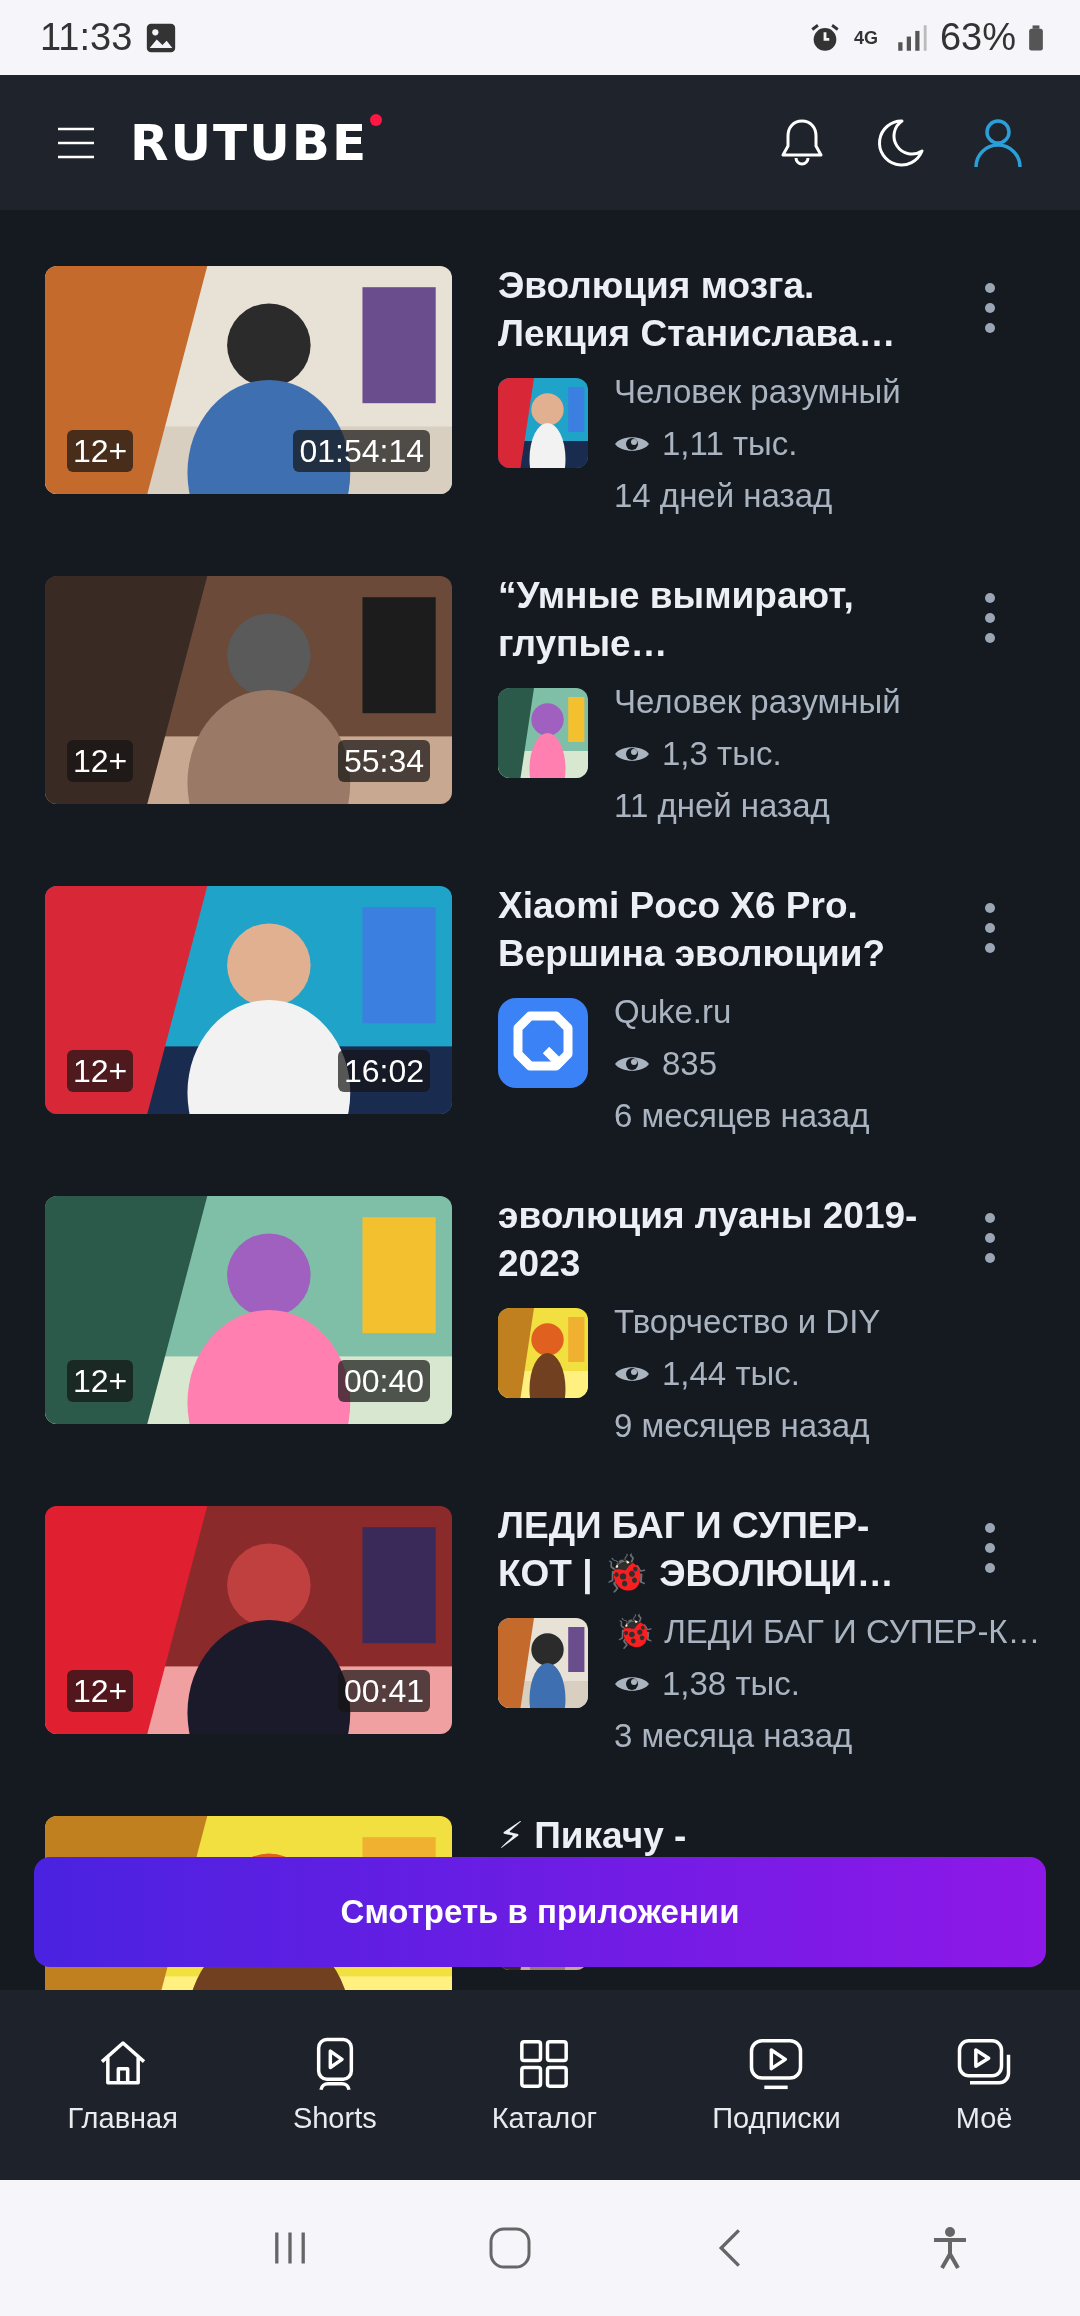 This screenshot has width=1080, height=2316. Describe the element at coordinates (383, 761) in the screenshot. I see `duration-badge: 55:34` at that location.